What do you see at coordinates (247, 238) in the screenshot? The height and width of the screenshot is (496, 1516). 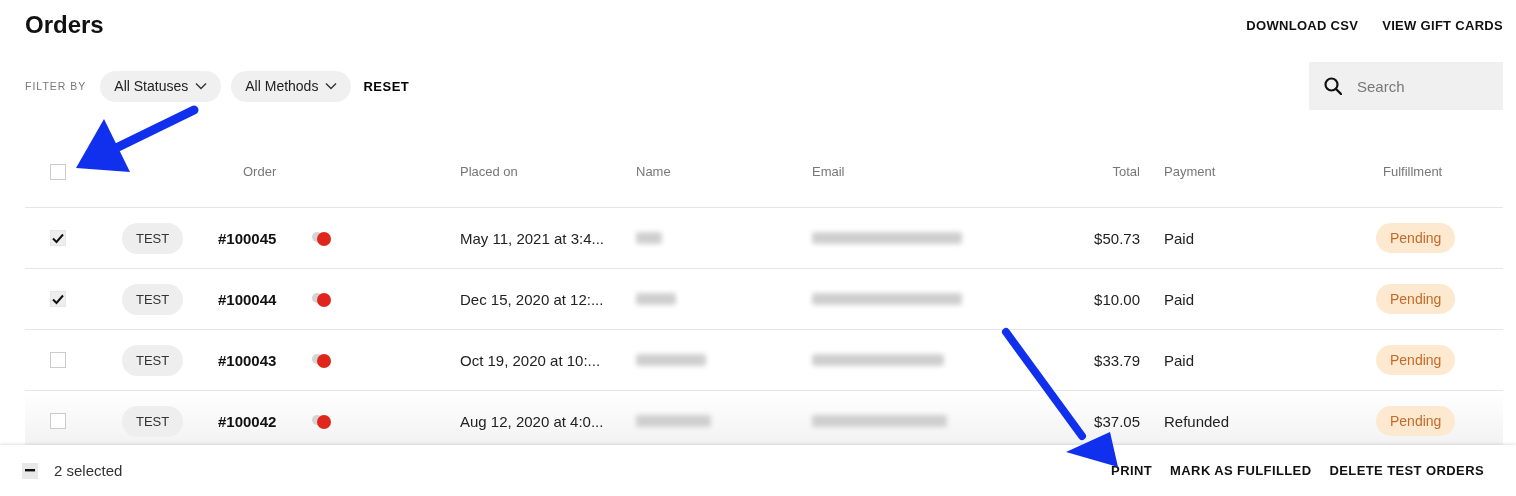 I see `order-number: #100045` at bounding box center [247, 238].